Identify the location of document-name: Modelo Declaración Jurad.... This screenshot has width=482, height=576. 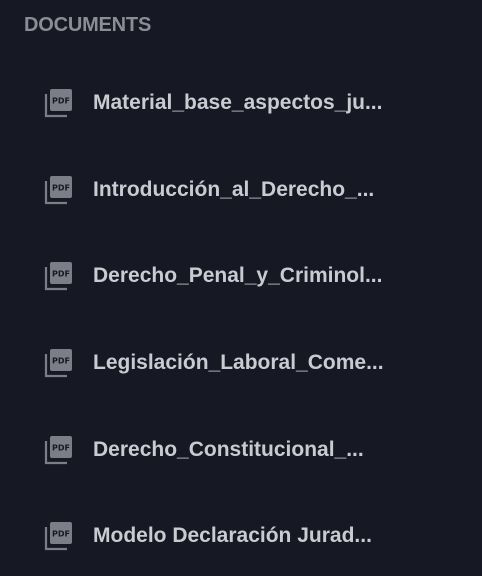
(232, 536).